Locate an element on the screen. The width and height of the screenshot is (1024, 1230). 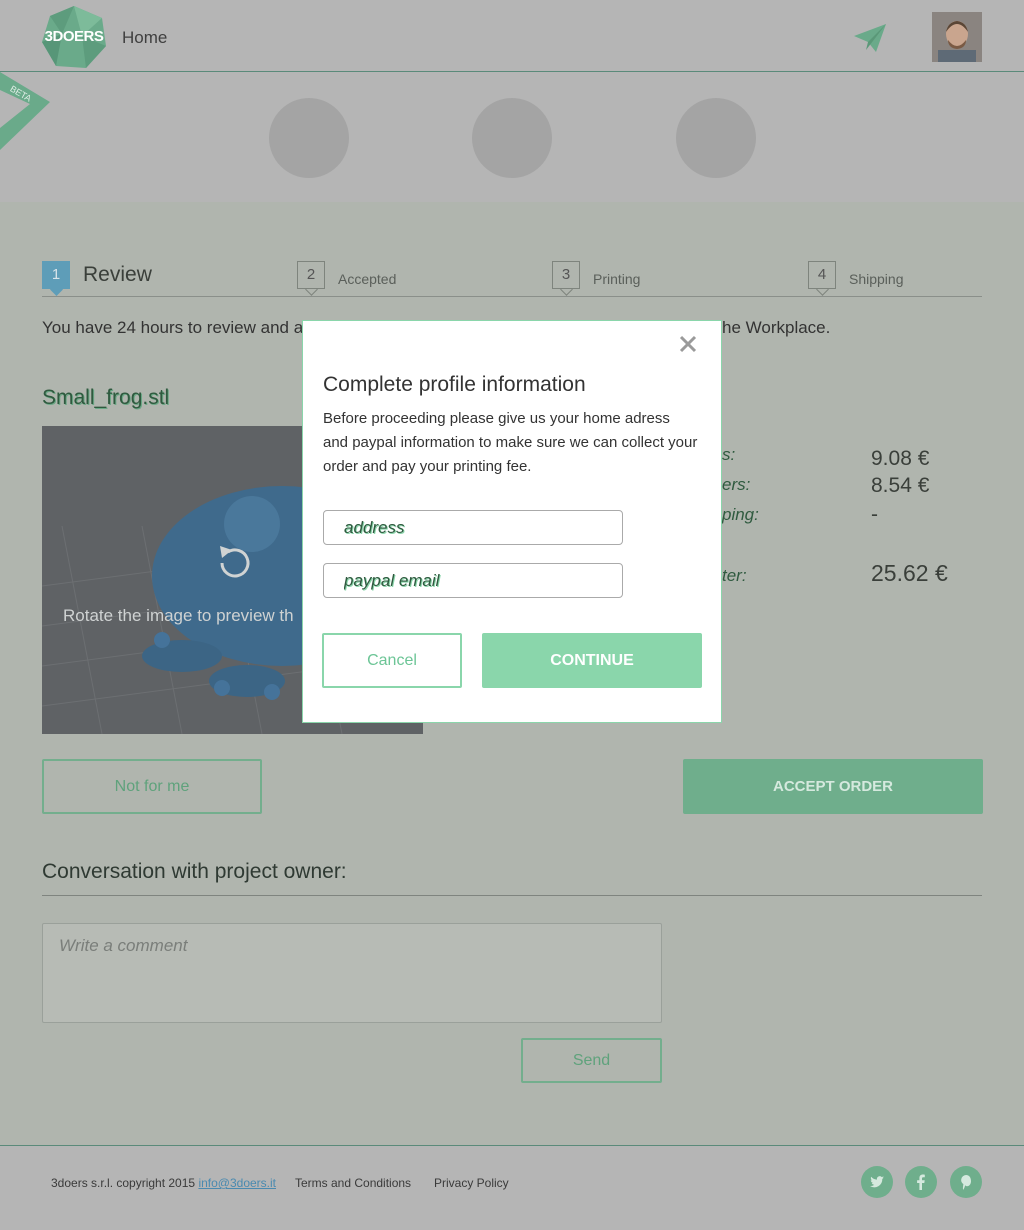
copyright-text: 3doers s.r.l. copyright 2015 is located at coordinates (123, 1183).